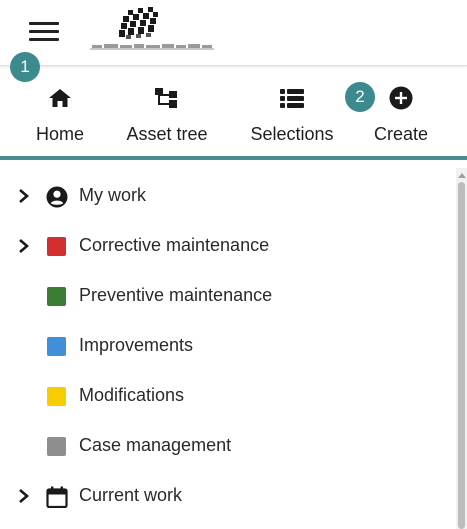 This screenshot has width=467, height=529. What do you see at coordinates (401, 111) in the screenshot?
I see `tab-create: Create` at bounding box center [401, 111].